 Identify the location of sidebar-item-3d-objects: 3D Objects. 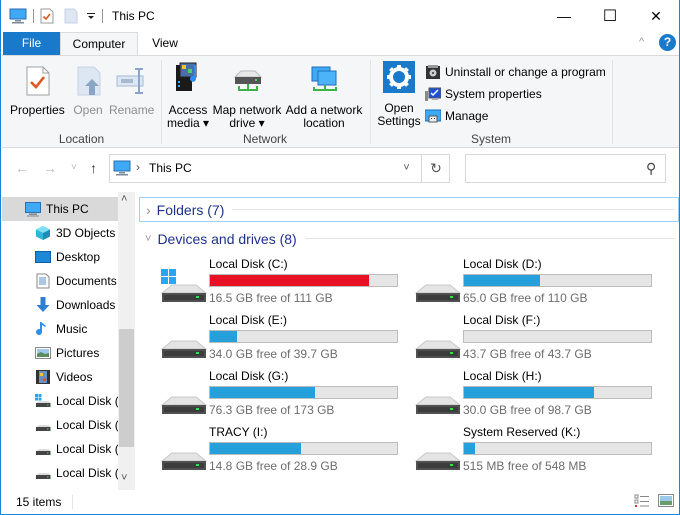
(60, 233).